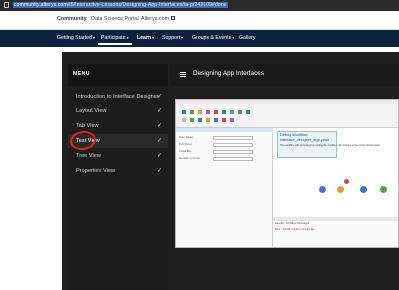 The width and height of the screenshot is (399, 290). What do you see at coordinates (247, 38) in the screenshot?
I see `nav-gallery: Gallery` at bounding box center [247, 38].